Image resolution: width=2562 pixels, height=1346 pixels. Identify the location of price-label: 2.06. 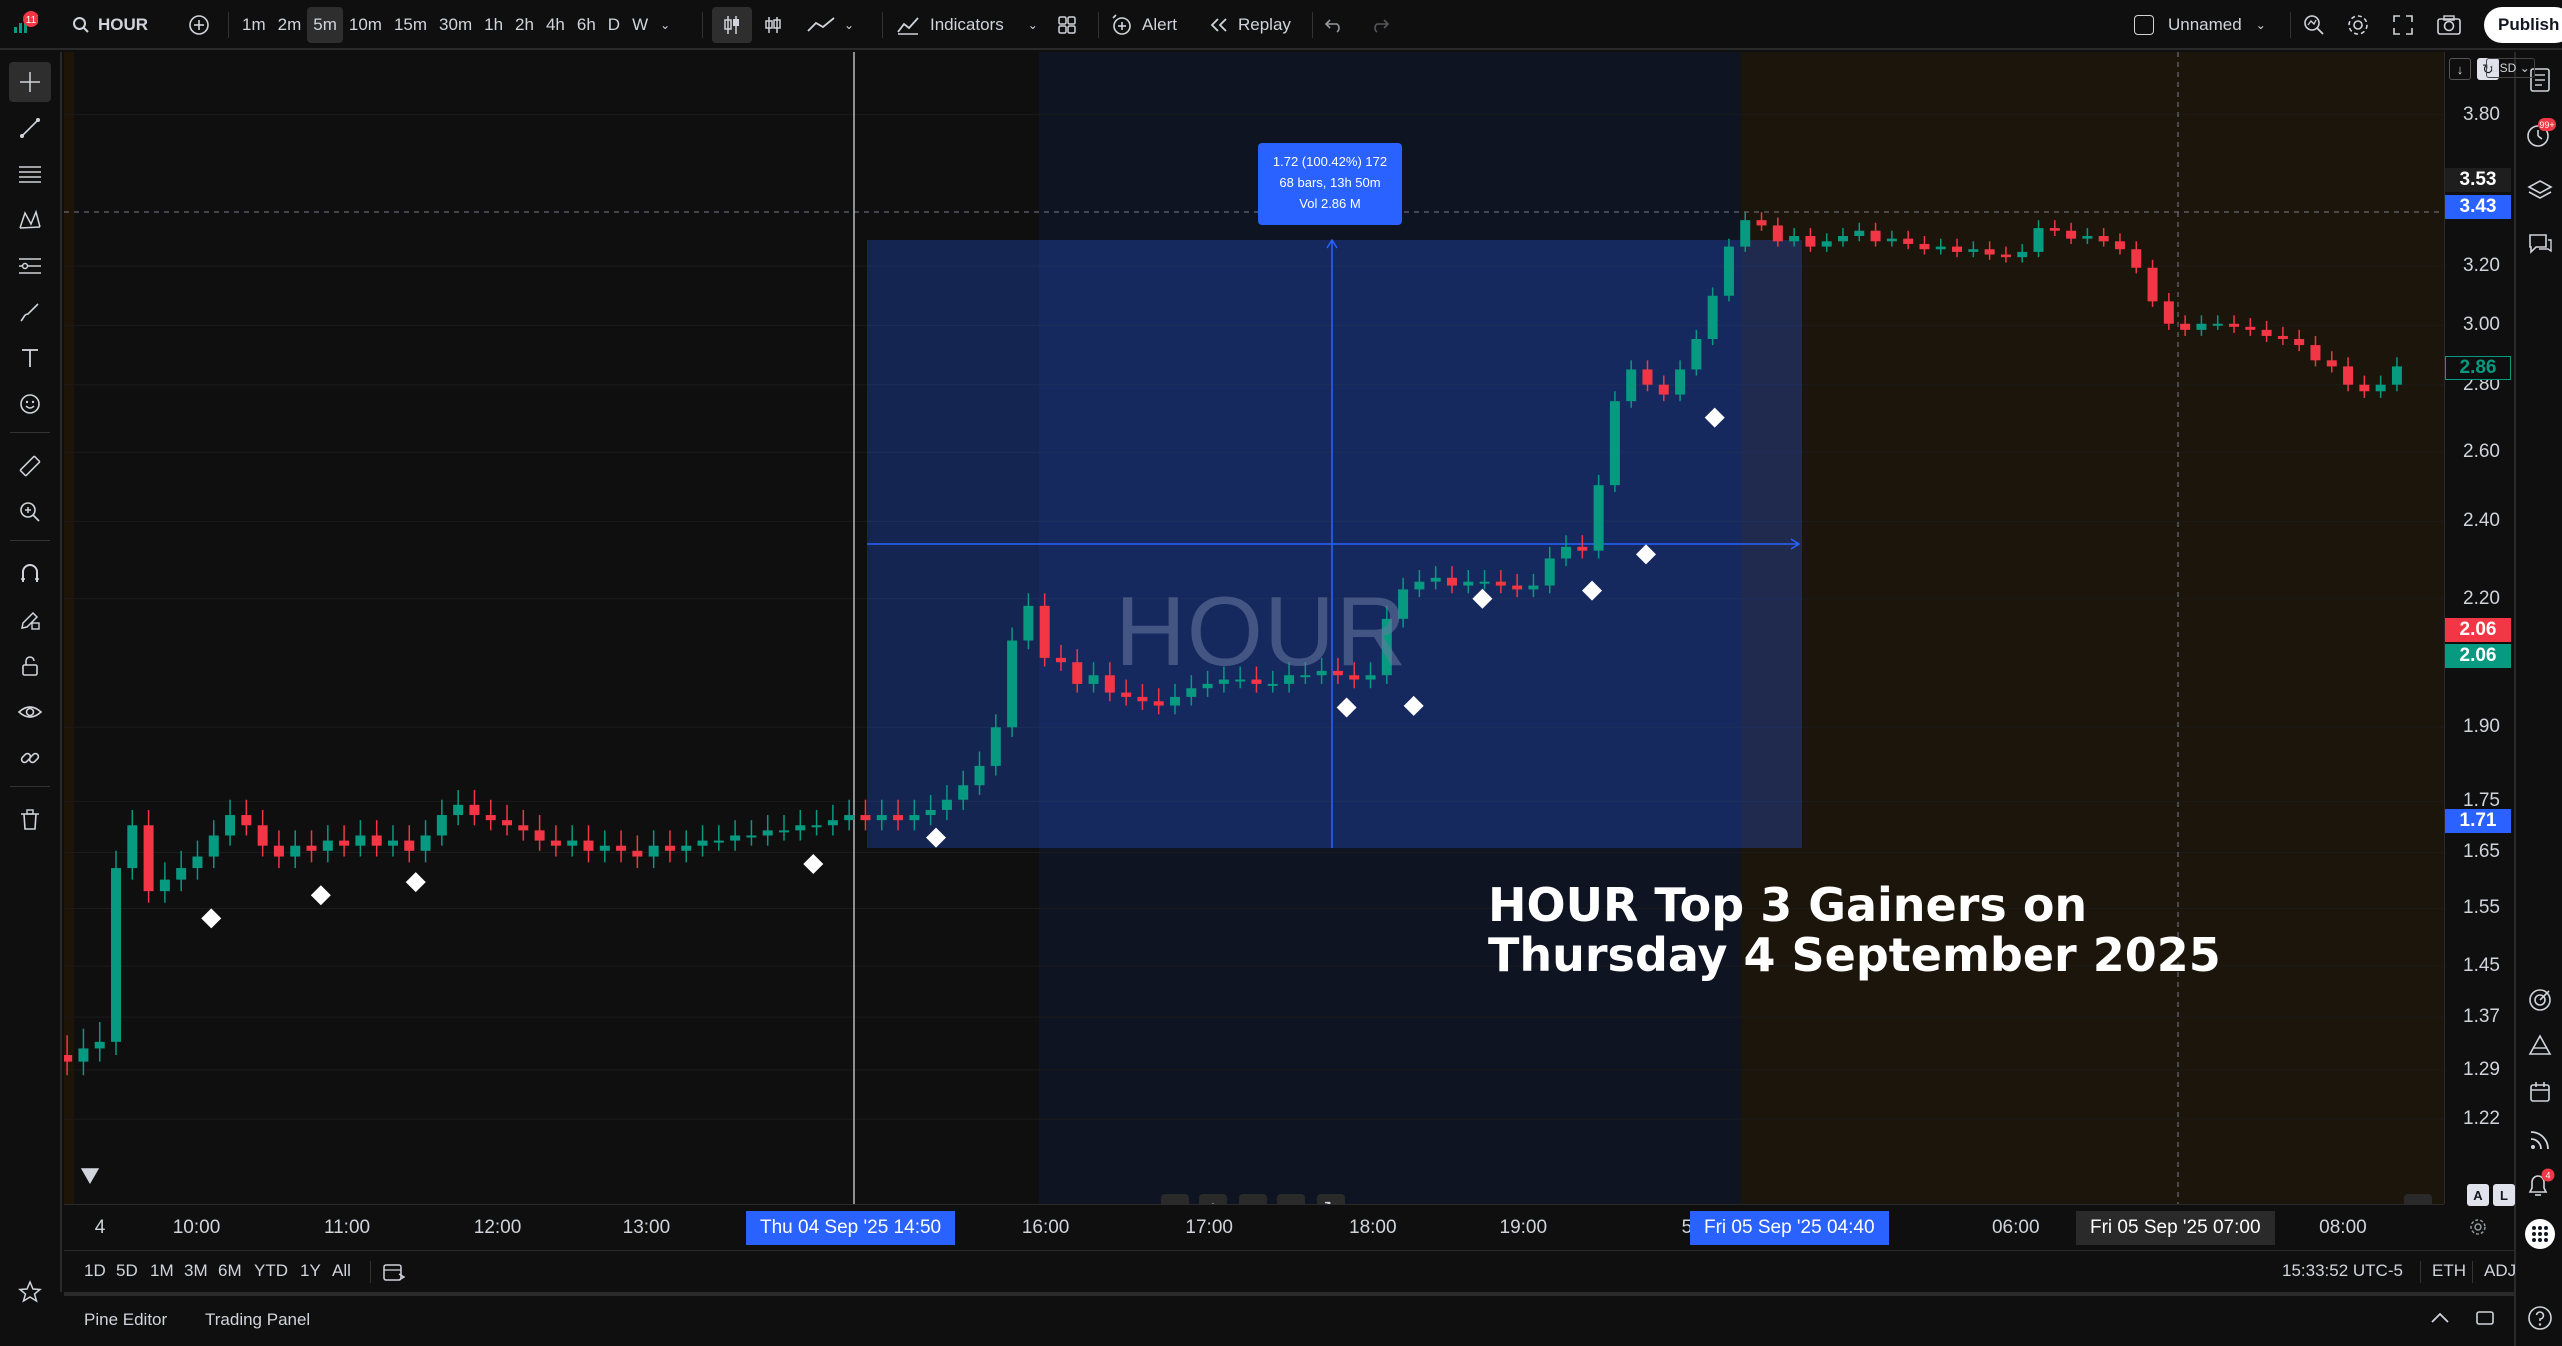
(2478, 656).